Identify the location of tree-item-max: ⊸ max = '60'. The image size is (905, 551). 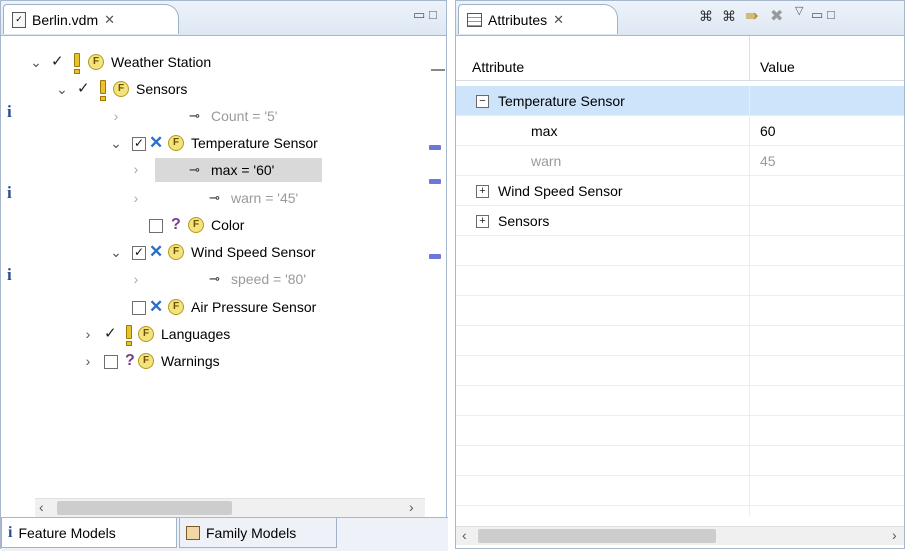
(238, 170).